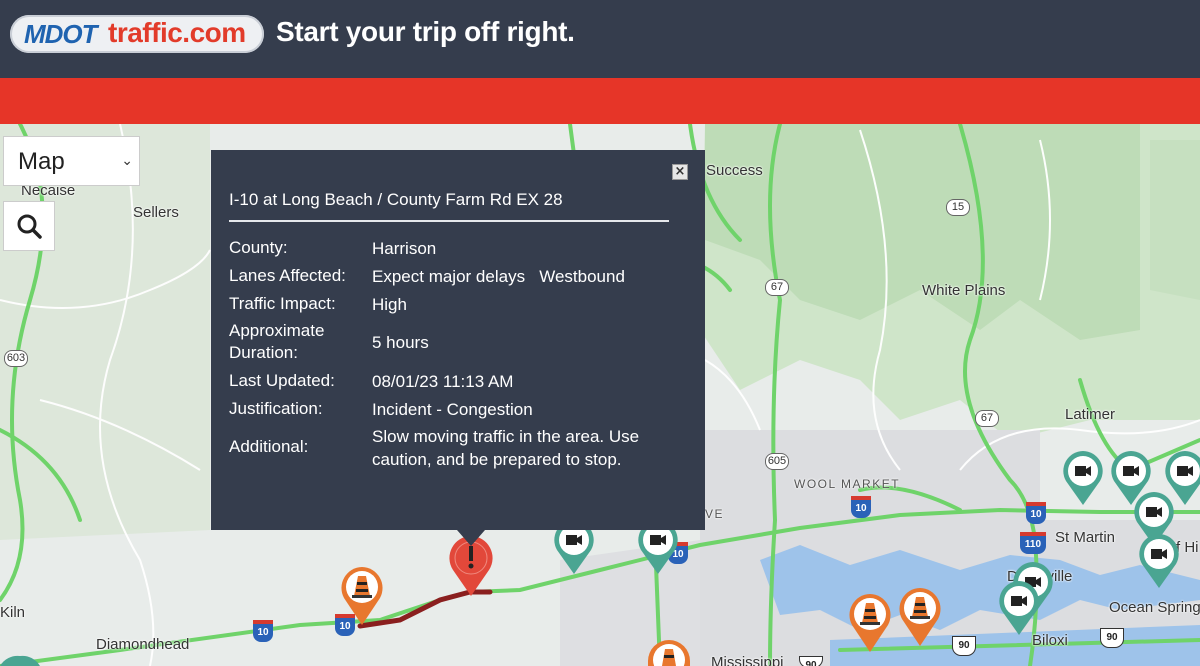 This screenshot has height=666, width=1200. What do you see at coordinates (471, 538) in the screenshot?
I see `popup-pointer` at bounding box center [471, 538].